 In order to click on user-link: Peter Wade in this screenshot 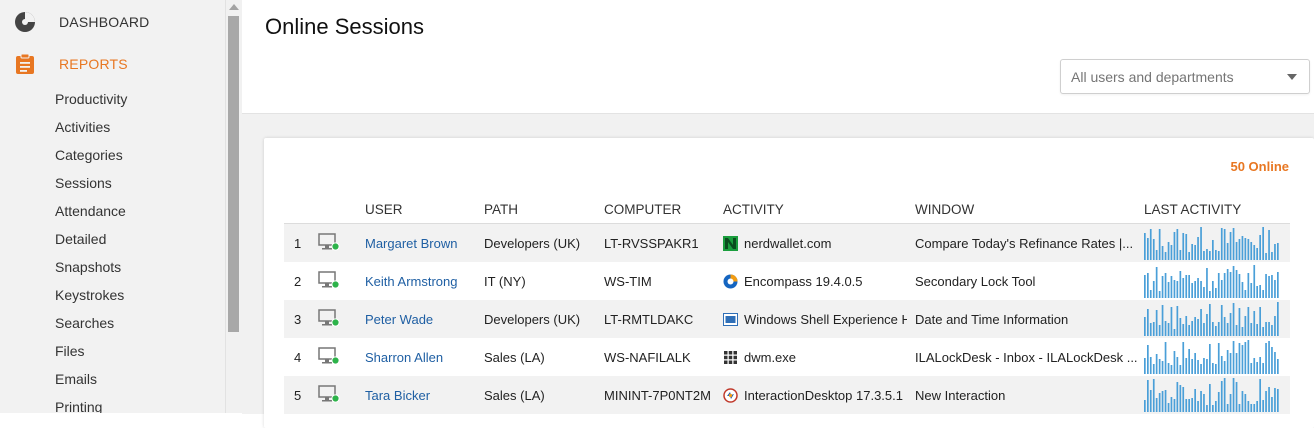, I will do `click(399, 319)`.